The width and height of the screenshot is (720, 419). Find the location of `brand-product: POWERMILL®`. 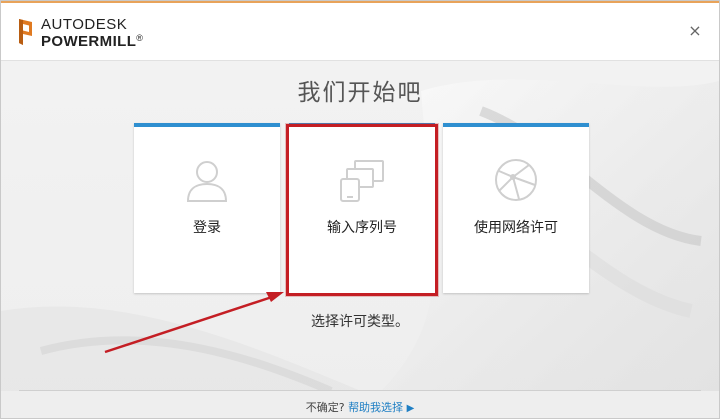

brand-product: POWERMILL® is located at coordinates (92, 41).